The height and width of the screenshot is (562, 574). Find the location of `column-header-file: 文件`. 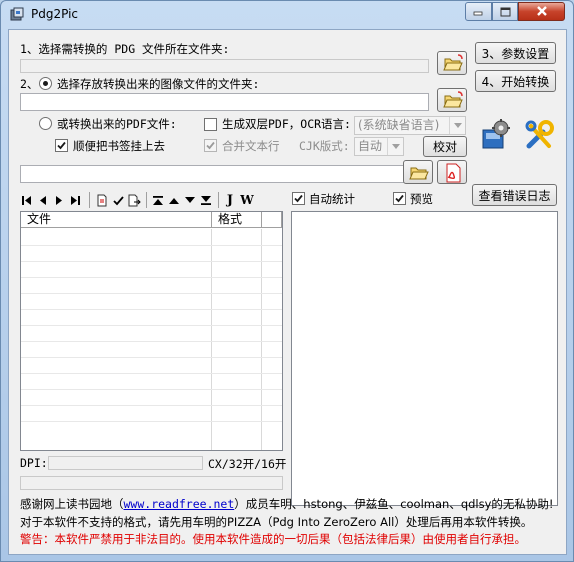

column-header-file: 文件 is located at coordinates (116, 220).